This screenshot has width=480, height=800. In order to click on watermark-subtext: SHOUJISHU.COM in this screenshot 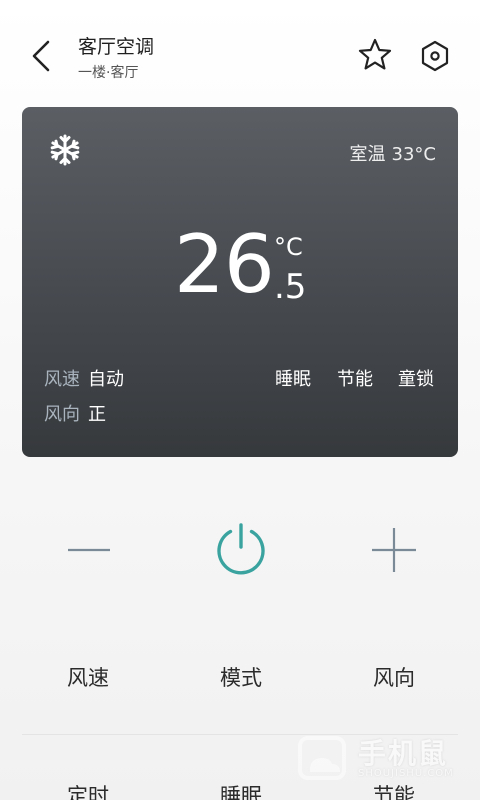, I will do `click(406, 773)`.